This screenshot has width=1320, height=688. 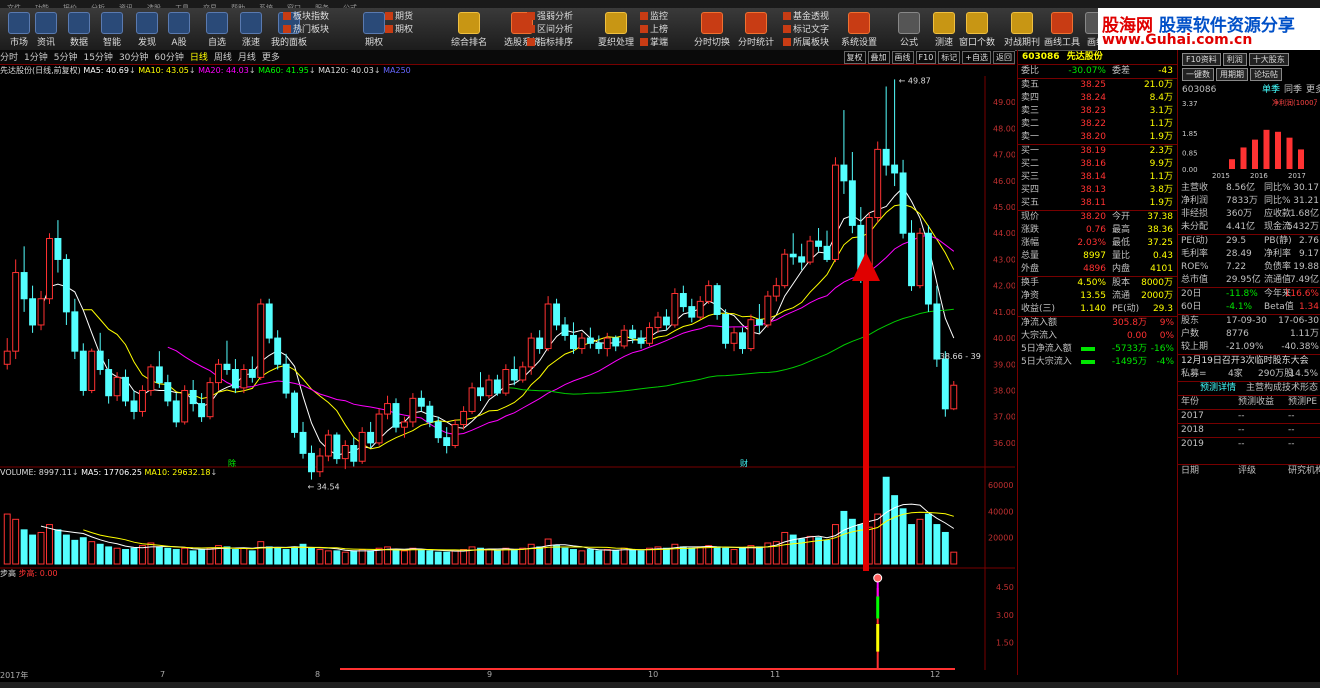 What do you see at coordinates (163, 70) in the screenshot?
I see `ma10-legend: MA10: 43.05` at bounding box center [163, 70].